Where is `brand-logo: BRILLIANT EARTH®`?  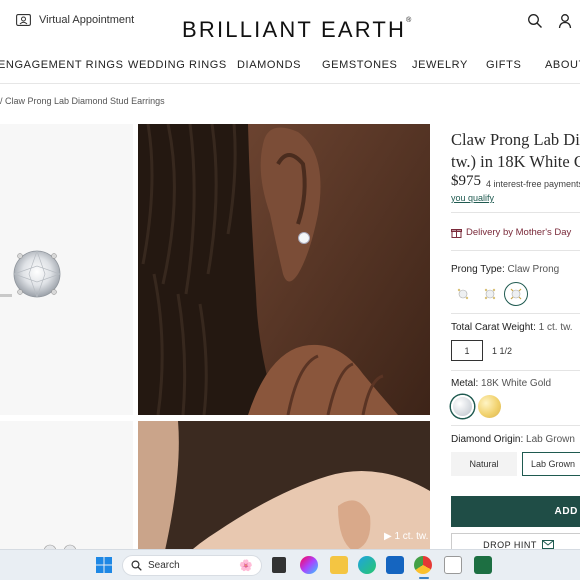 brand-logo: BRILLIANT EARTH® is located at coordinates (296, 30).